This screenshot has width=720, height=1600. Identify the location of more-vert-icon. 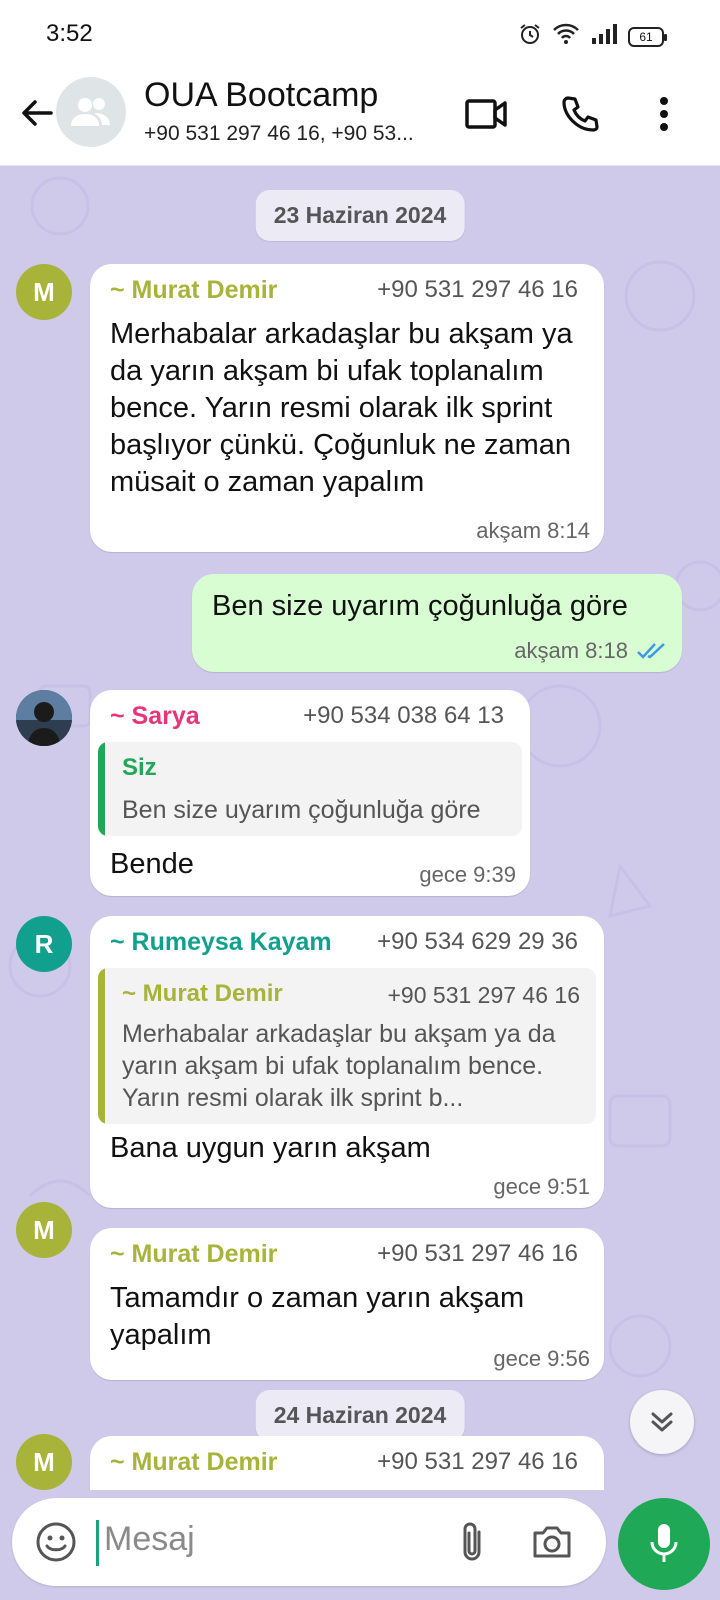
(664, 114).